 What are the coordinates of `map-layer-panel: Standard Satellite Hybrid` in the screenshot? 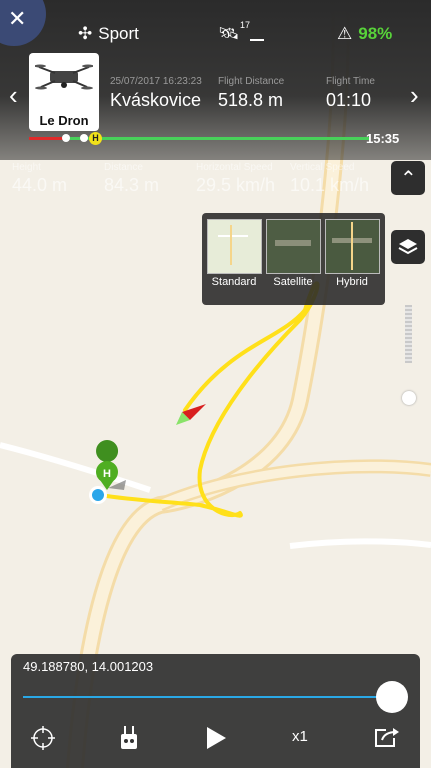 It's located at (293, 259).